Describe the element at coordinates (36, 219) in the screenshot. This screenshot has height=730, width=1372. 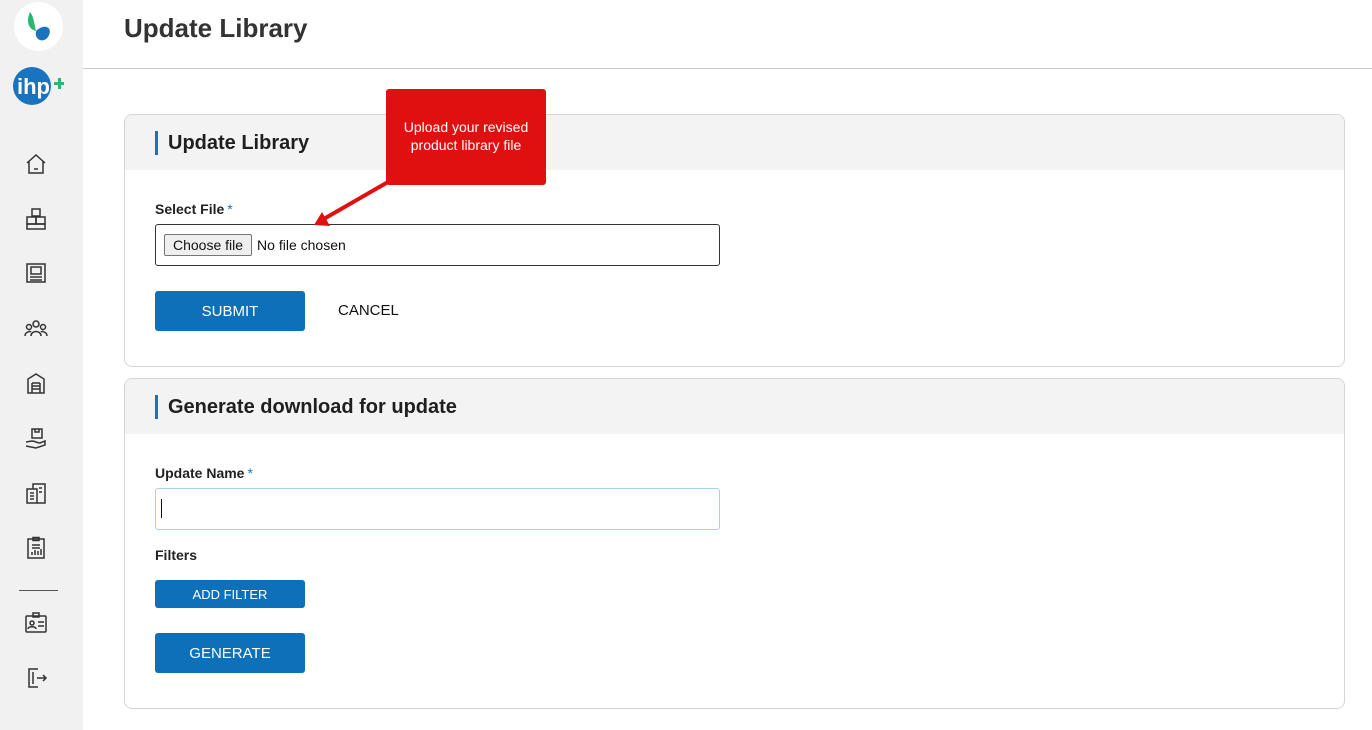
I see `boxes-icon` at that location.